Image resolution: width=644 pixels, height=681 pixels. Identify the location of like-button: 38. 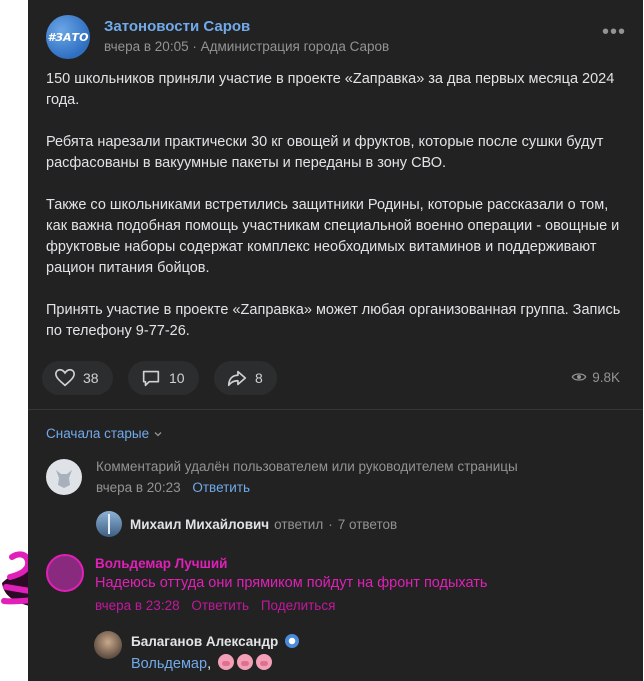
(77, 378).